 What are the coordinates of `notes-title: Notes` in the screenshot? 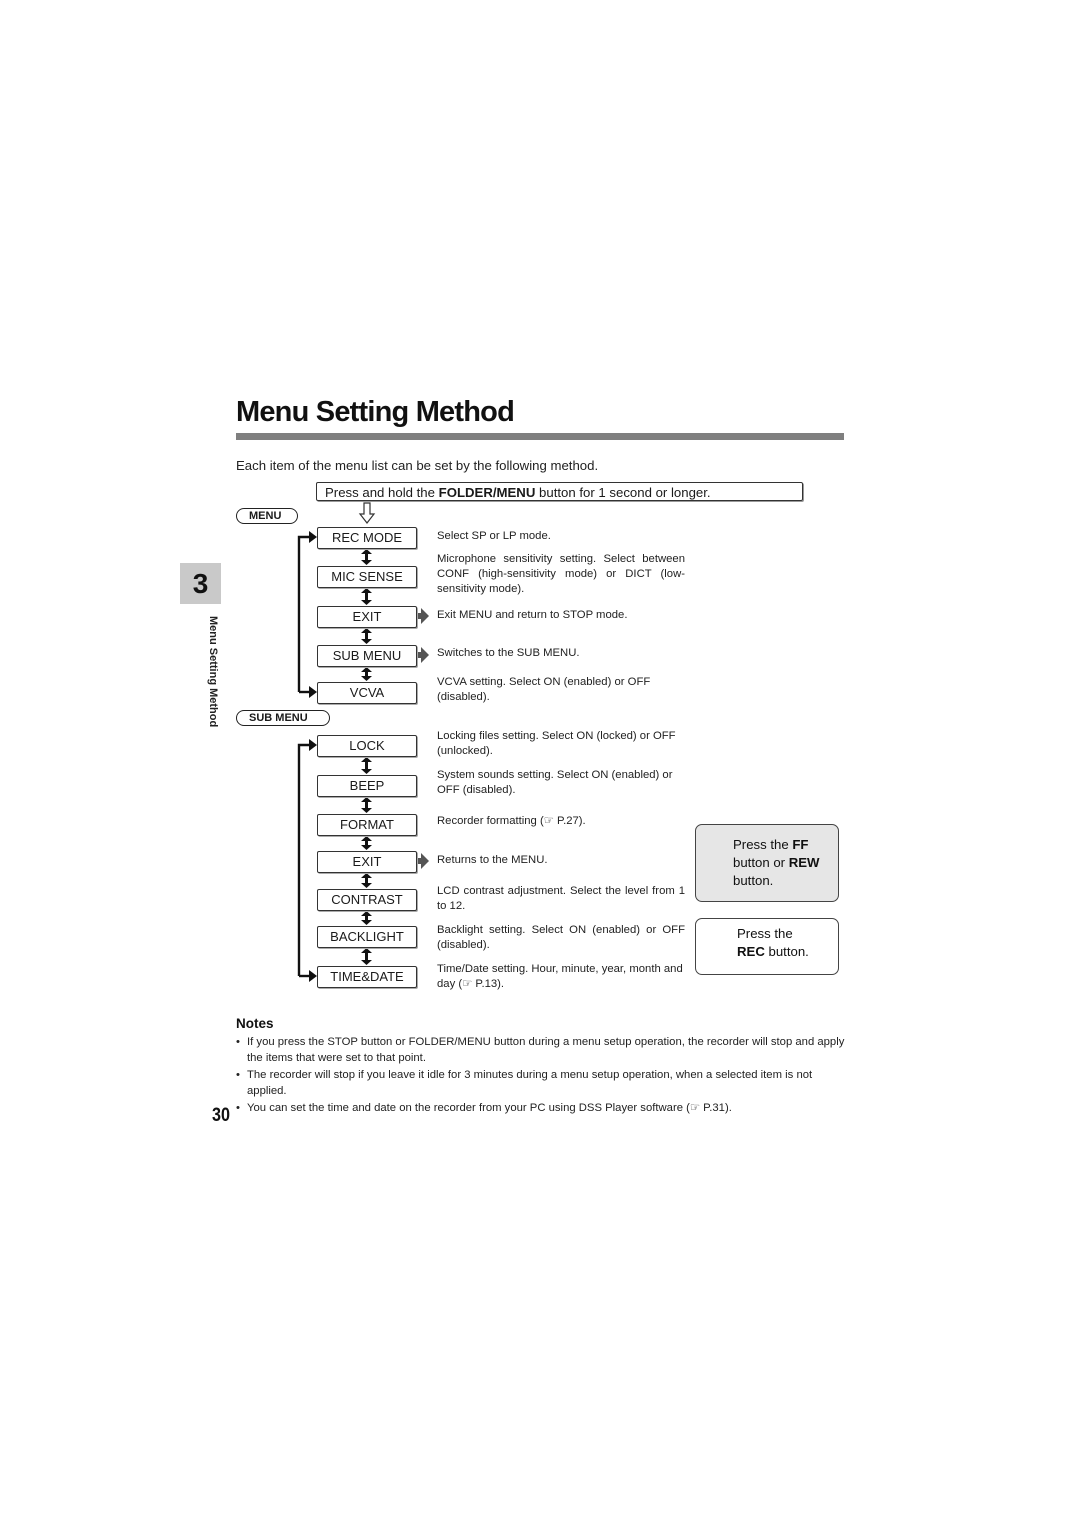 It's located at (255, 1023).